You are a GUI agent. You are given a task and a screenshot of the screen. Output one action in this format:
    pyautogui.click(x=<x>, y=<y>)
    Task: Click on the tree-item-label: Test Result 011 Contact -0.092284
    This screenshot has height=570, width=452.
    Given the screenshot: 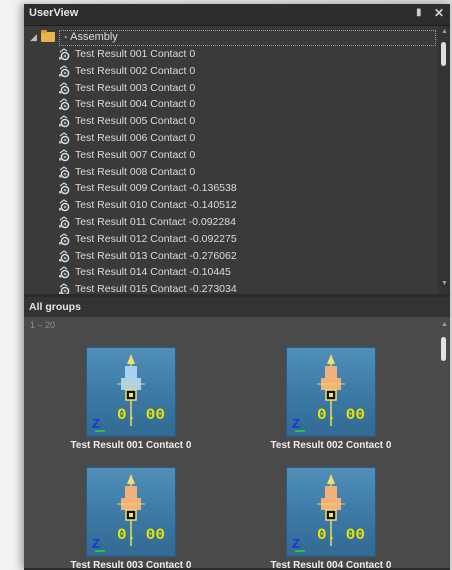 What is the action you would take?
    pyautogui.click(x=155, y=222)
    